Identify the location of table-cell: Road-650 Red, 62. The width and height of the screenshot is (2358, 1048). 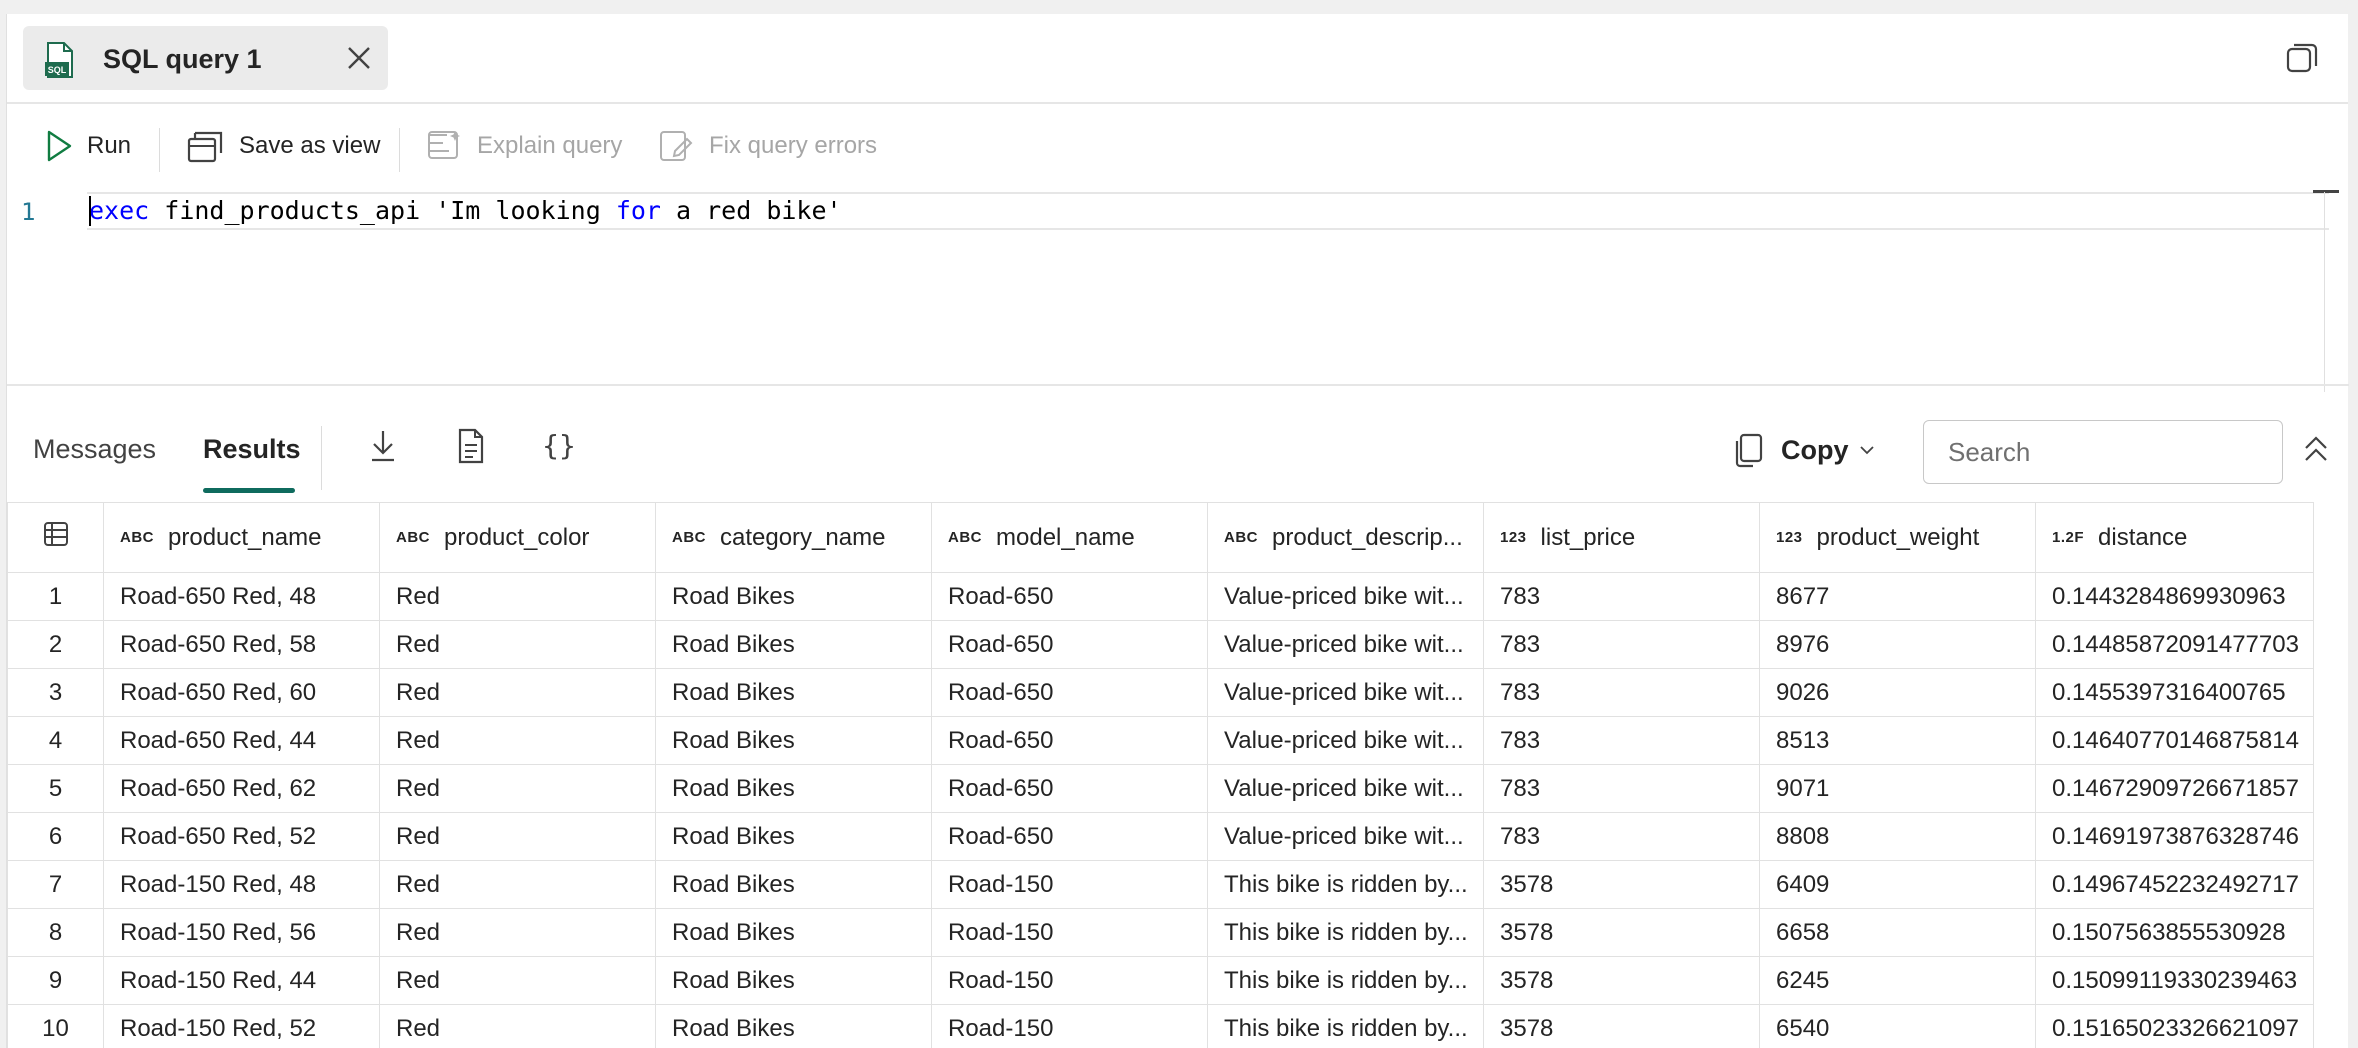
(241, 788).